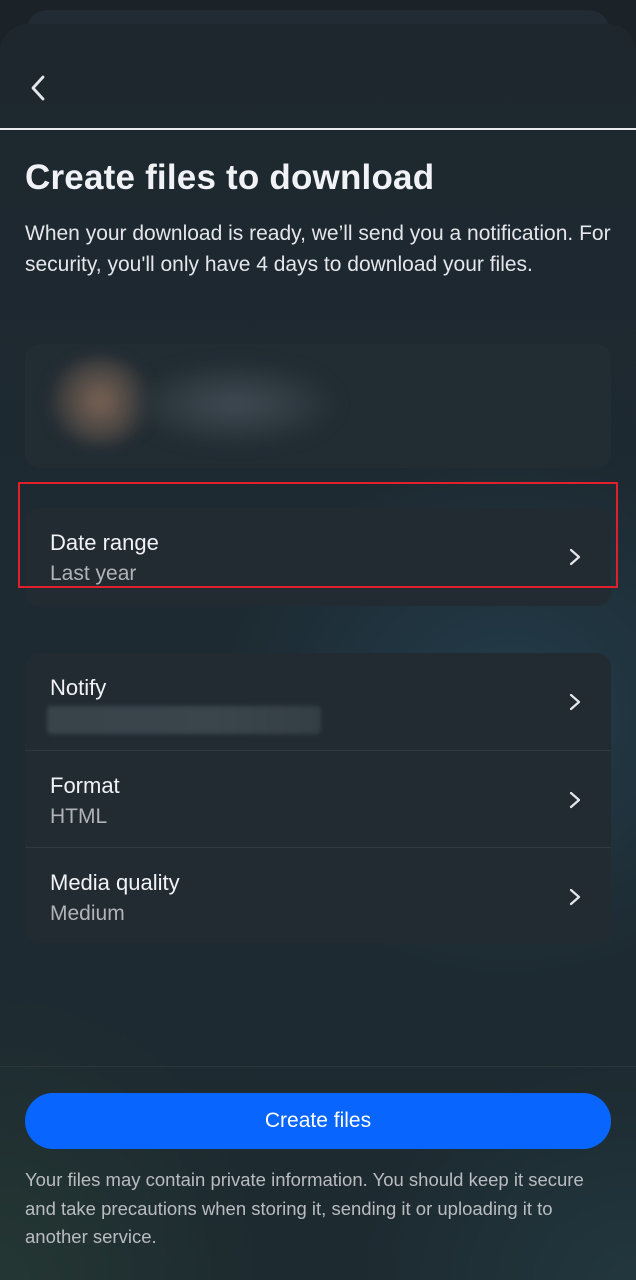 This screenshot has width=636, height=1280. I want to click on media-quality-row: Media quality Medium, so click(318, 895).